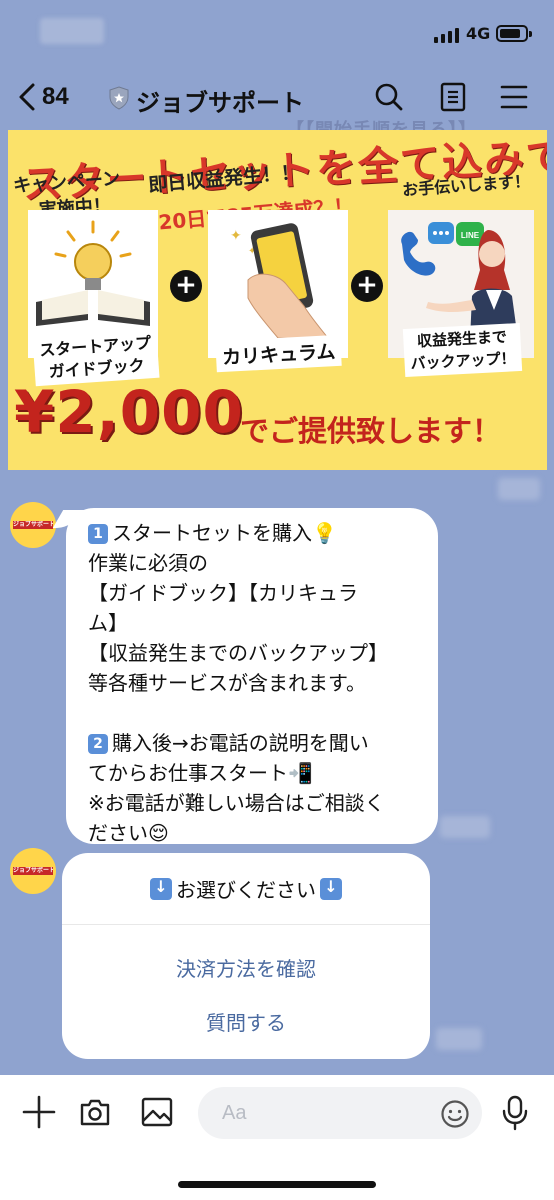 This screenshot has height=1200, width=554. What do you see at coordinates (246, 1021) in the screenshot?
I see `option-ask-question: 質問する` at bounding box center [246, 1021].